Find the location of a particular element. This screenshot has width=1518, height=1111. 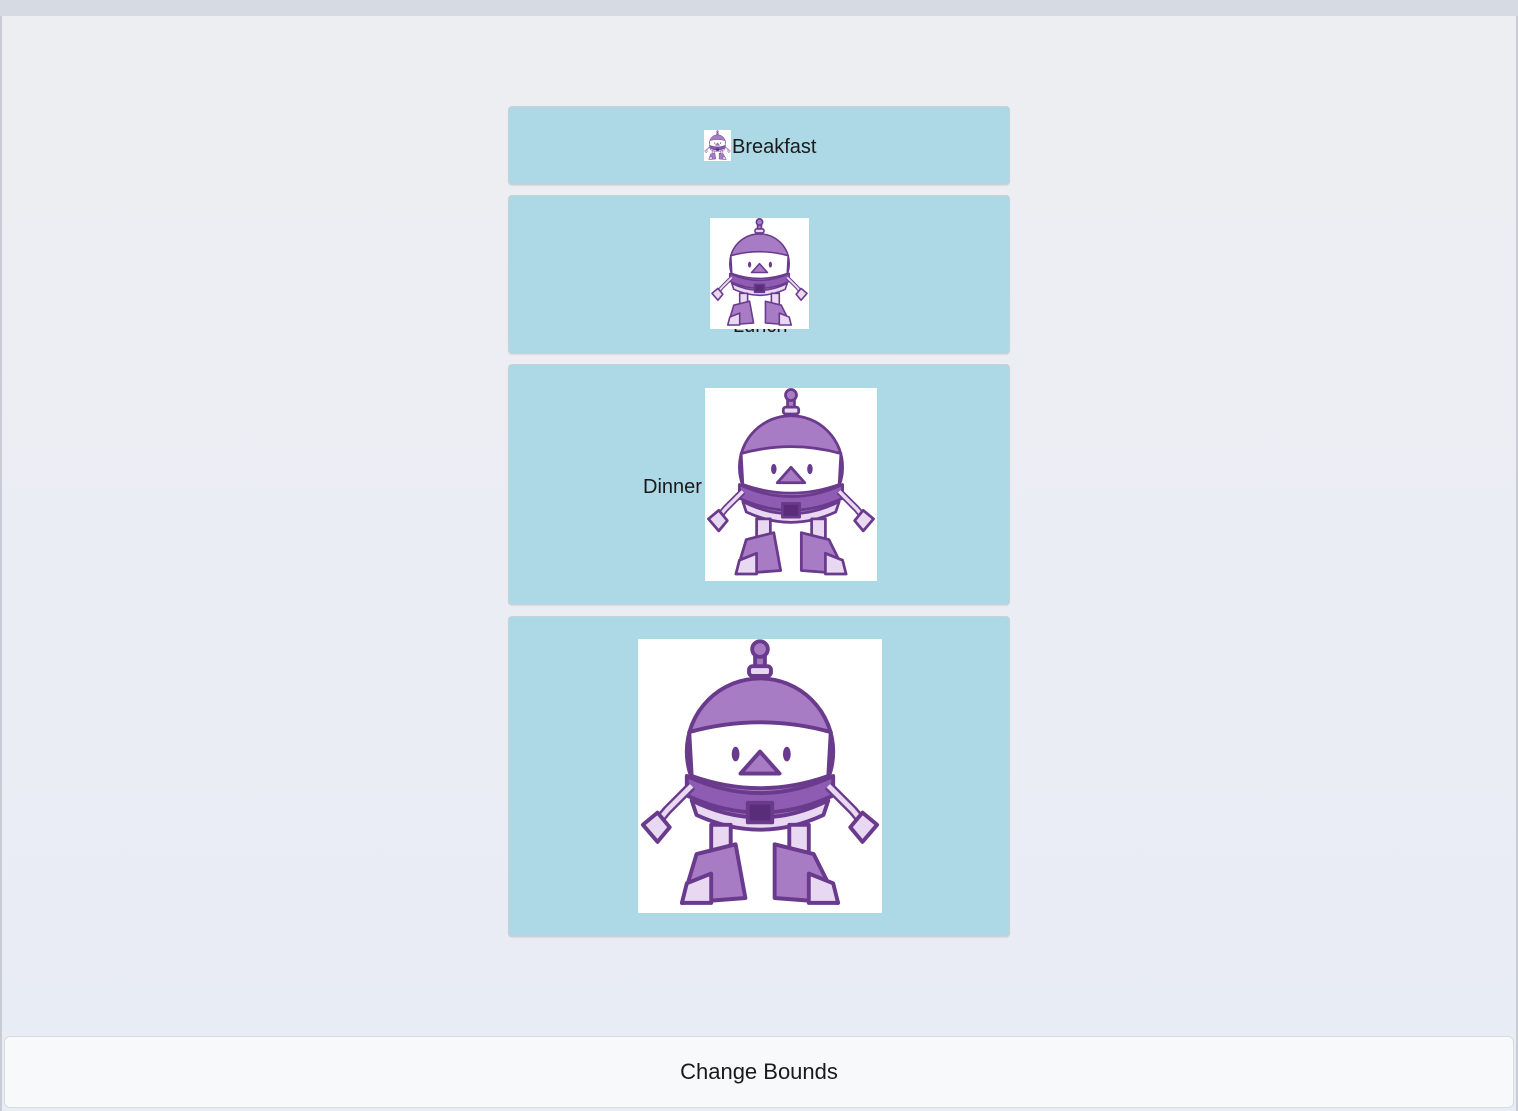

change-bounds-button: Change Bounds is located at coordinates (759, 1072).